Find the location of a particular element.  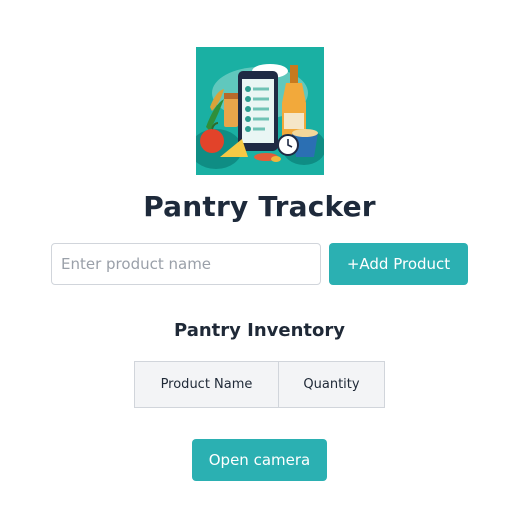

app-logo-image is located at coordinates (260, 111).